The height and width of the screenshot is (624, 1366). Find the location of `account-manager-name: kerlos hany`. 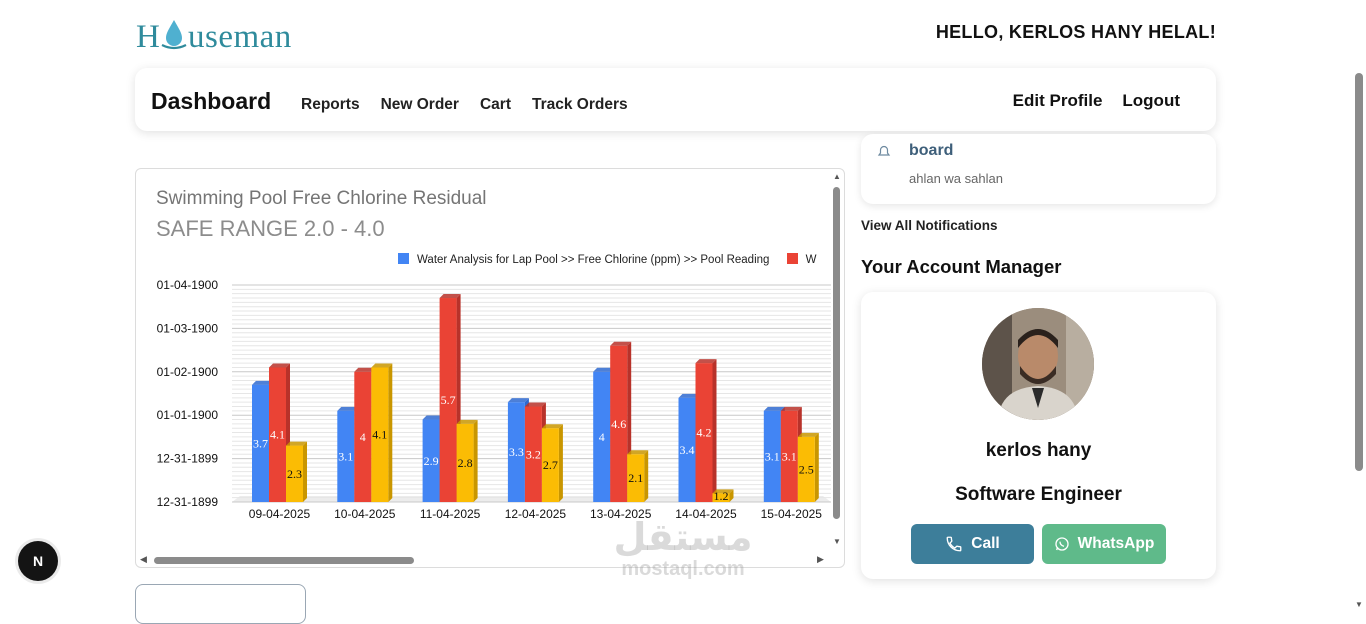

account-manager-name: kerlos hany is located at coordinates (1038, 450).